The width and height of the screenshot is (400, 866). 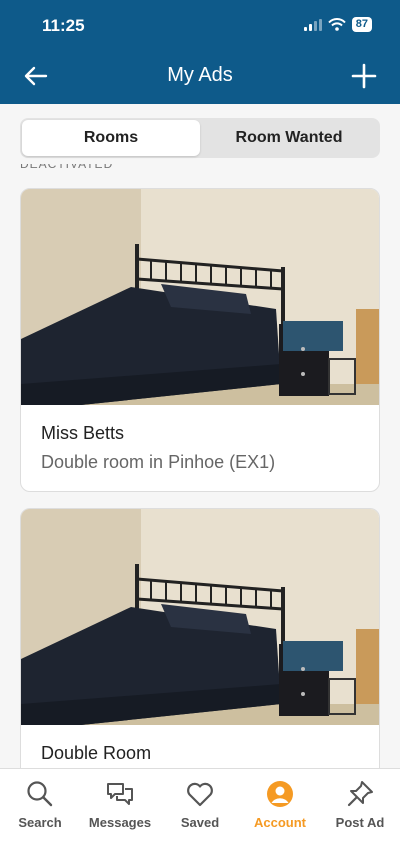 What do you see at coordinates (158, 462) in the screenshot?
I see `ad-subtitle: Double room in Pinhoe (EX1)` at bounding box center [158, 462].